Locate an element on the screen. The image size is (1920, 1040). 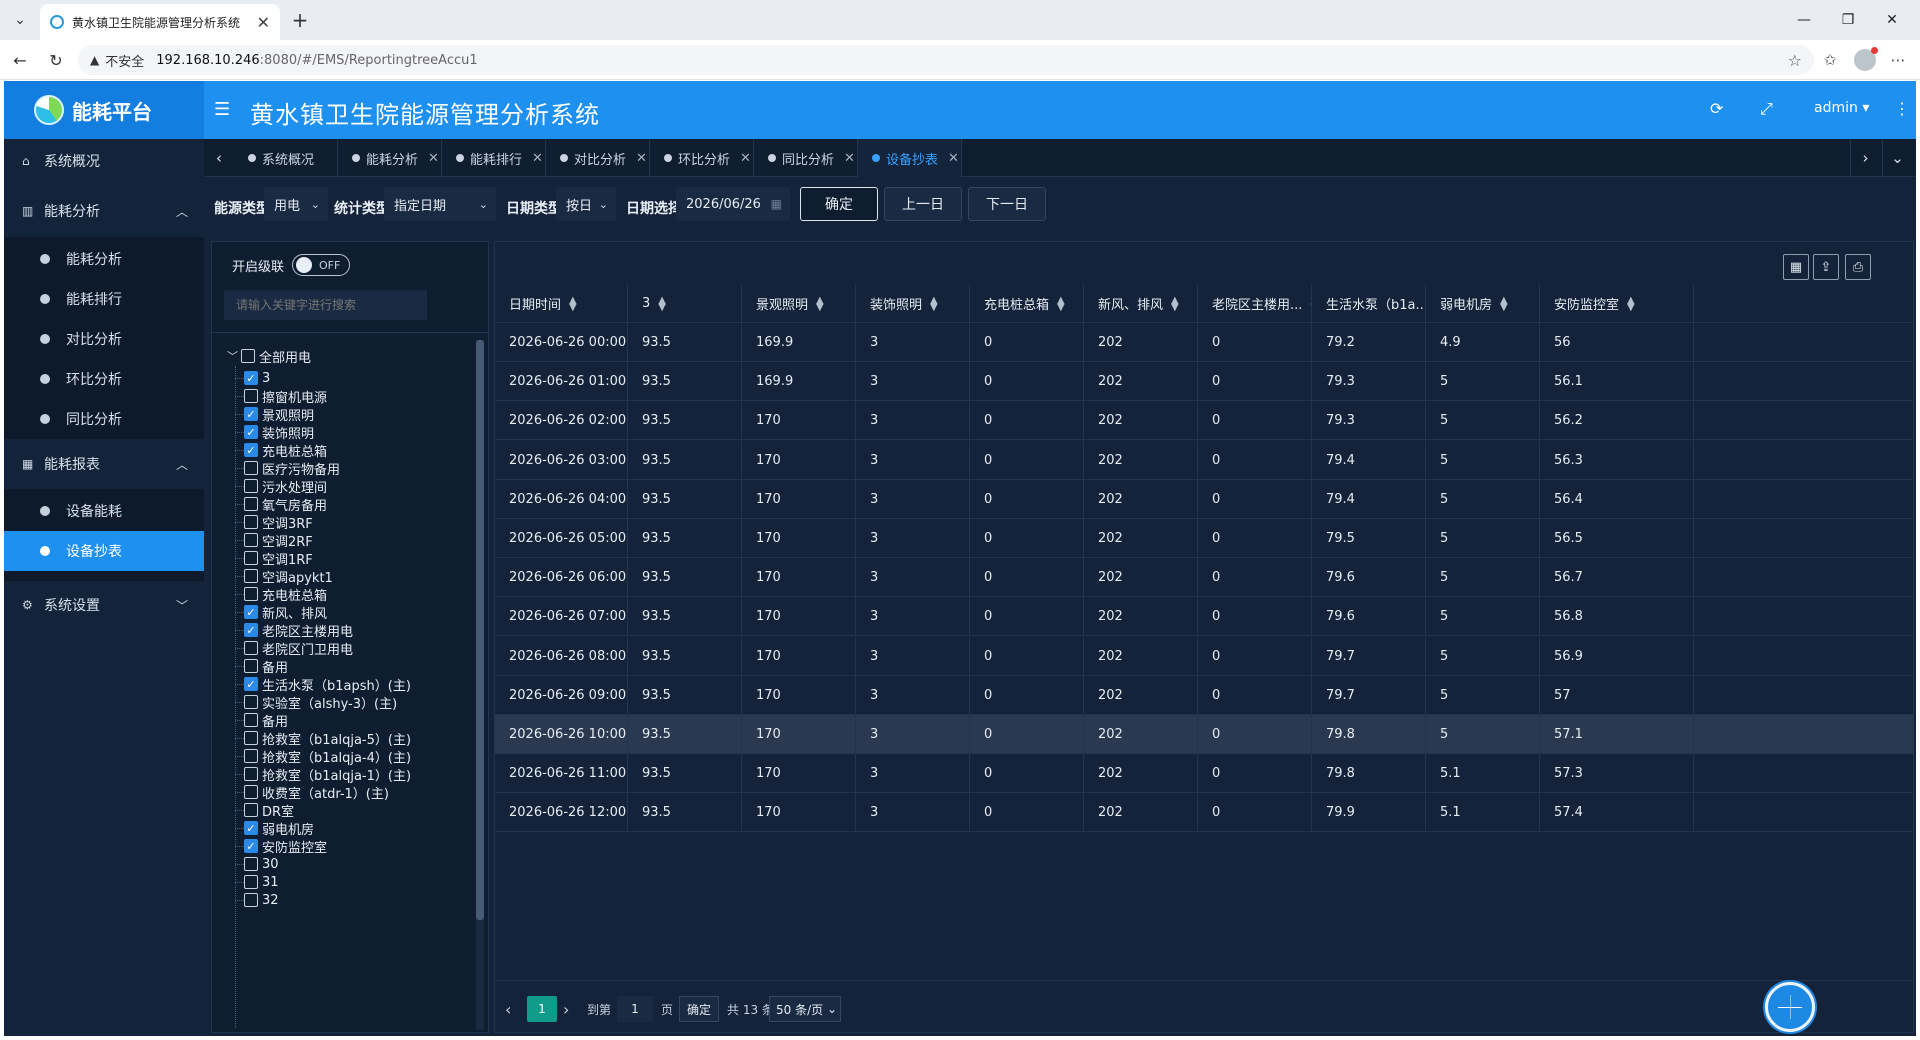
close-tab-icon: ✕ is located at coordinates (263, 22).